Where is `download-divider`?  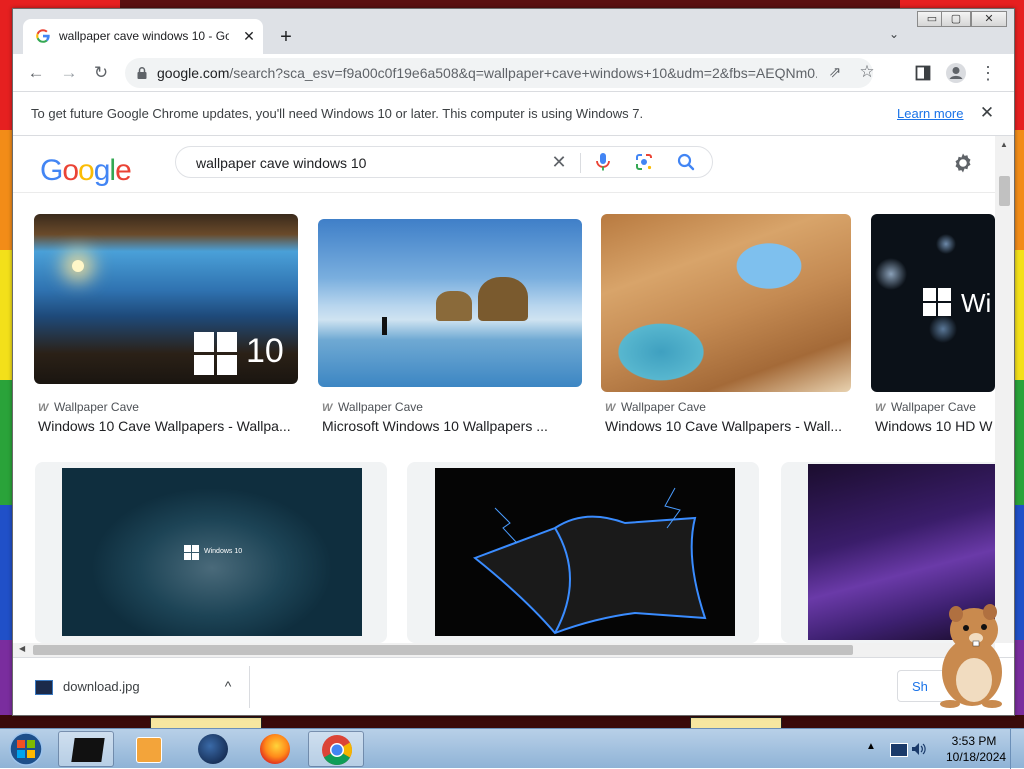
download-divider is located at coordinates (249, 687).